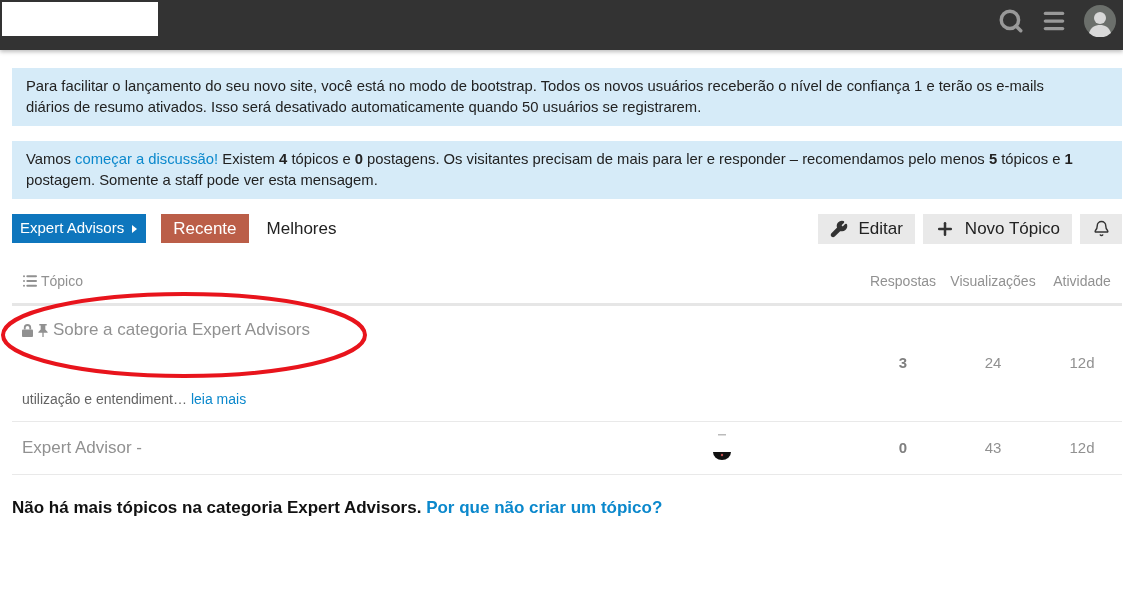  What do you see at coordinates (1011, 21) in the screenshot?
I see `search-icon` at bounding box center [1011, 21].